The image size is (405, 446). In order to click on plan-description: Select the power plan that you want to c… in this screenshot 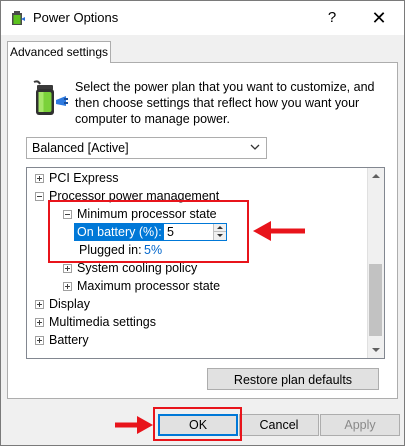, I will do `click(225, 103)`.